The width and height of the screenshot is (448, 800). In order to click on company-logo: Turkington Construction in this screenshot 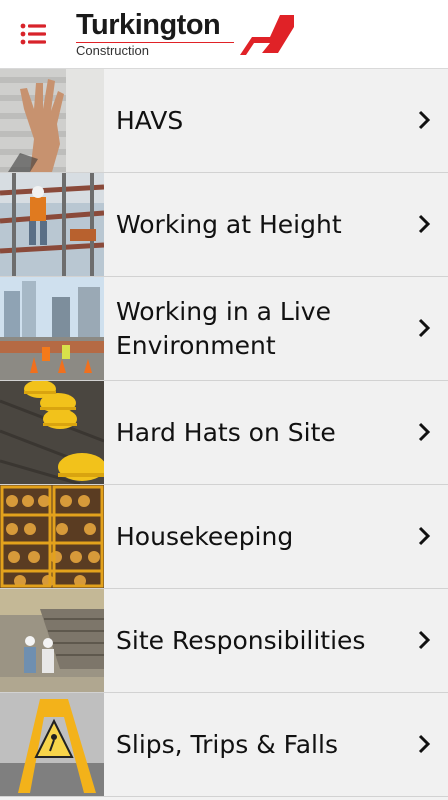, I will do `click(186, 34)`.